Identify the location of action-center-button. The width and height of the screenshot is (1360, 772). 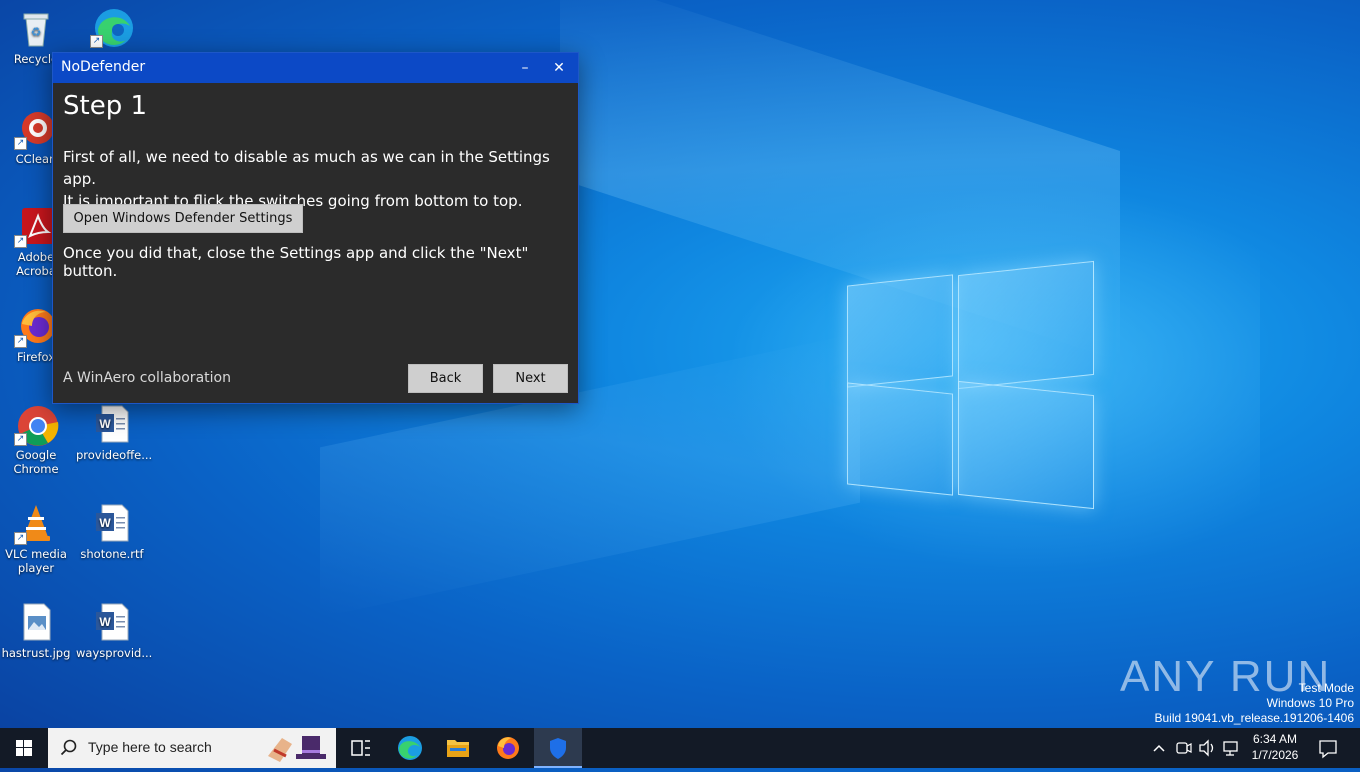
(1328, 748).